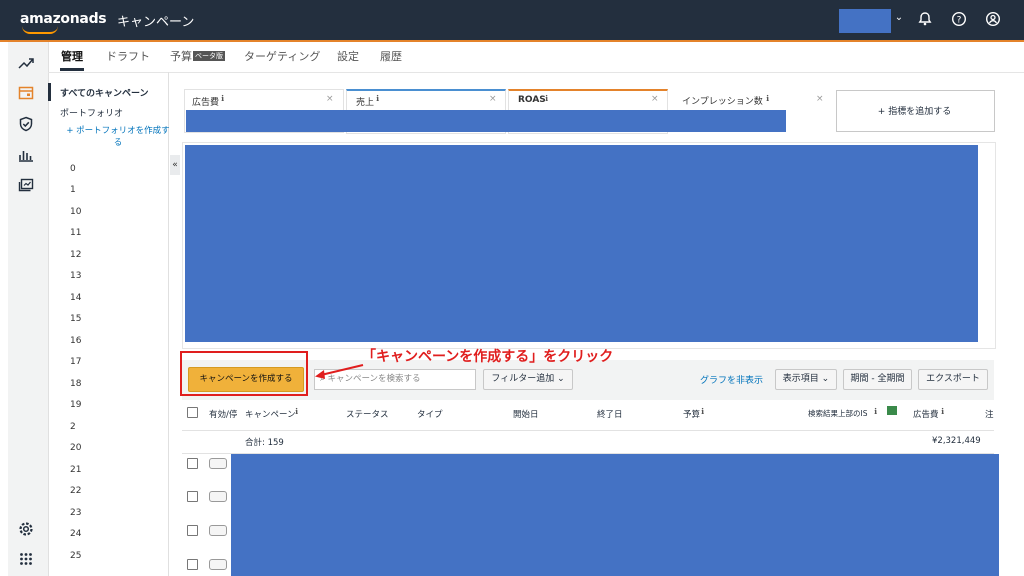  I want to click on portfolio-item: 13, so click(75, 276).